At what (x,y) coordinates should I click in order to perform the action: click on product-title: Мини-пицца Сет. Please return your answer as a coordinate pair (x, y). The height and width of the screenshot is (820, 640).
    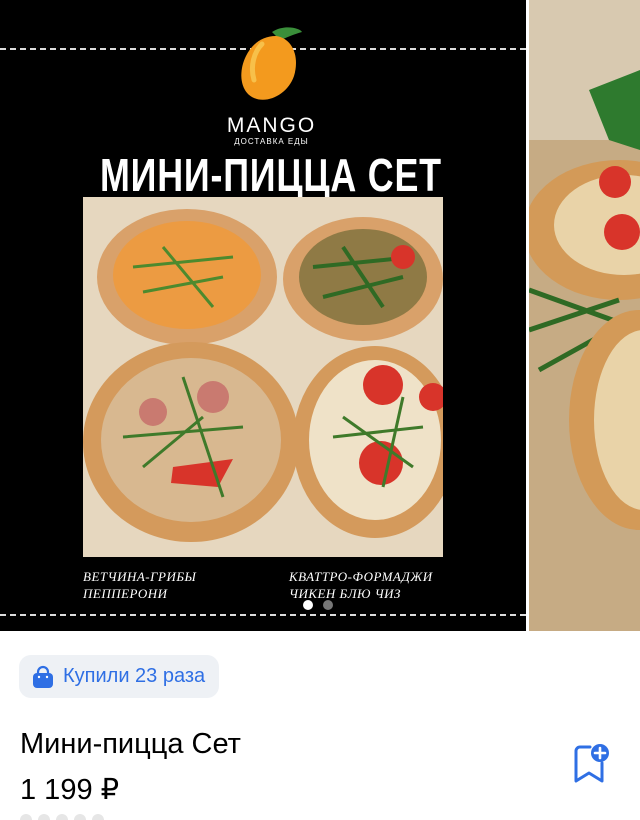
    Looking at the image, I should click on (130, 744).